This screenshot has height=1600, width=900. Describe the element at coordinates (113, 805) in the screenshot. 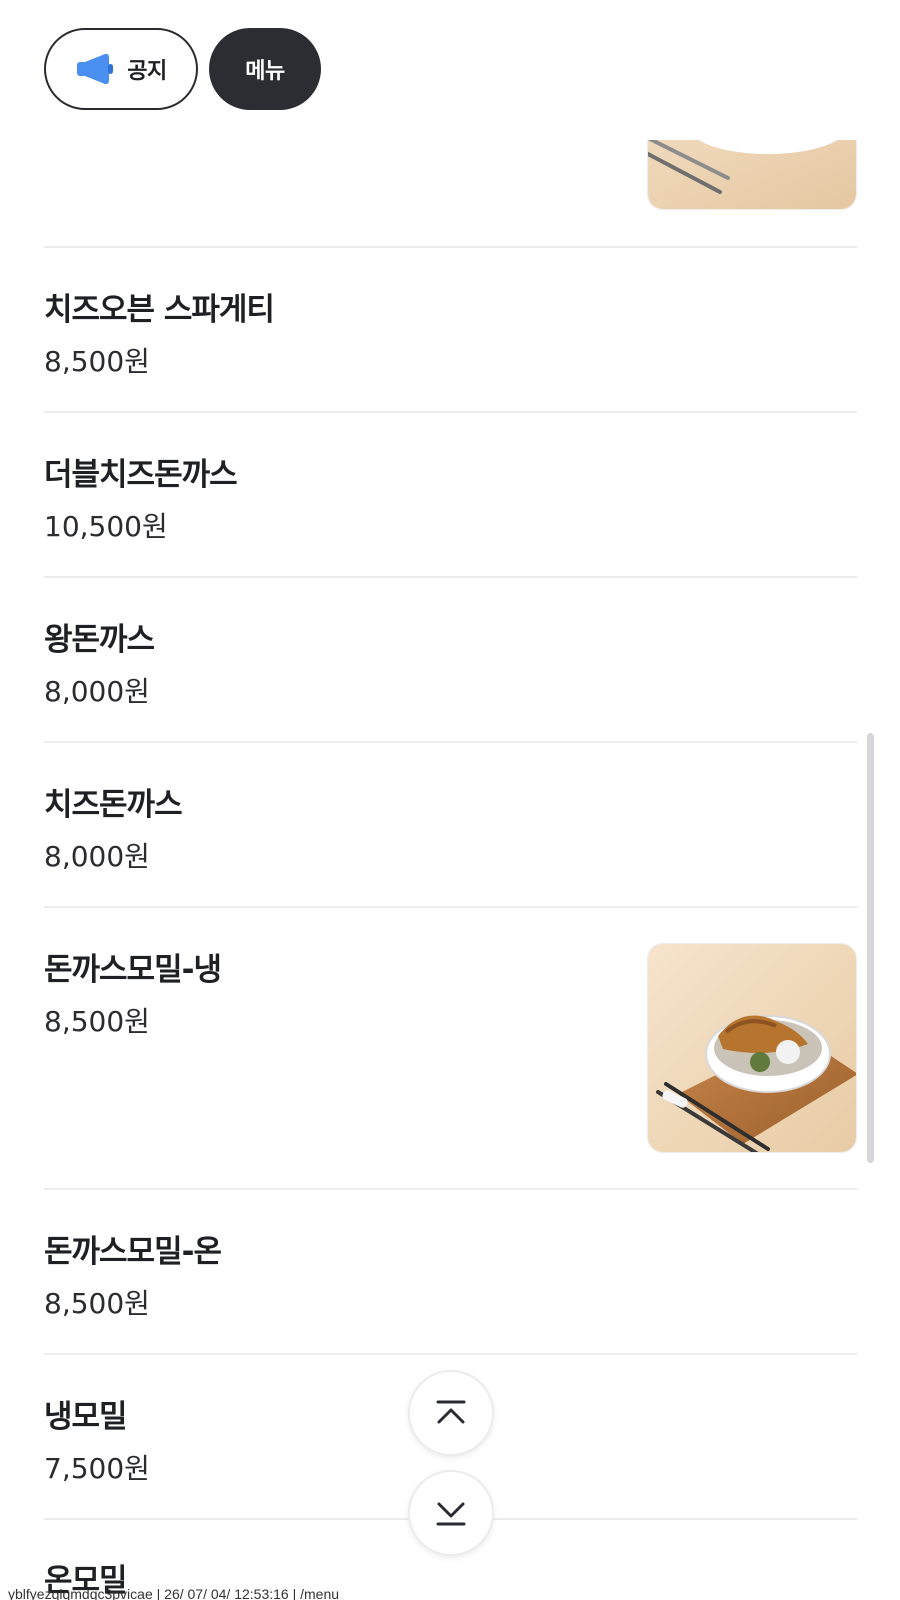

I see `menu-item-name: 치즈돈까스` at that location.